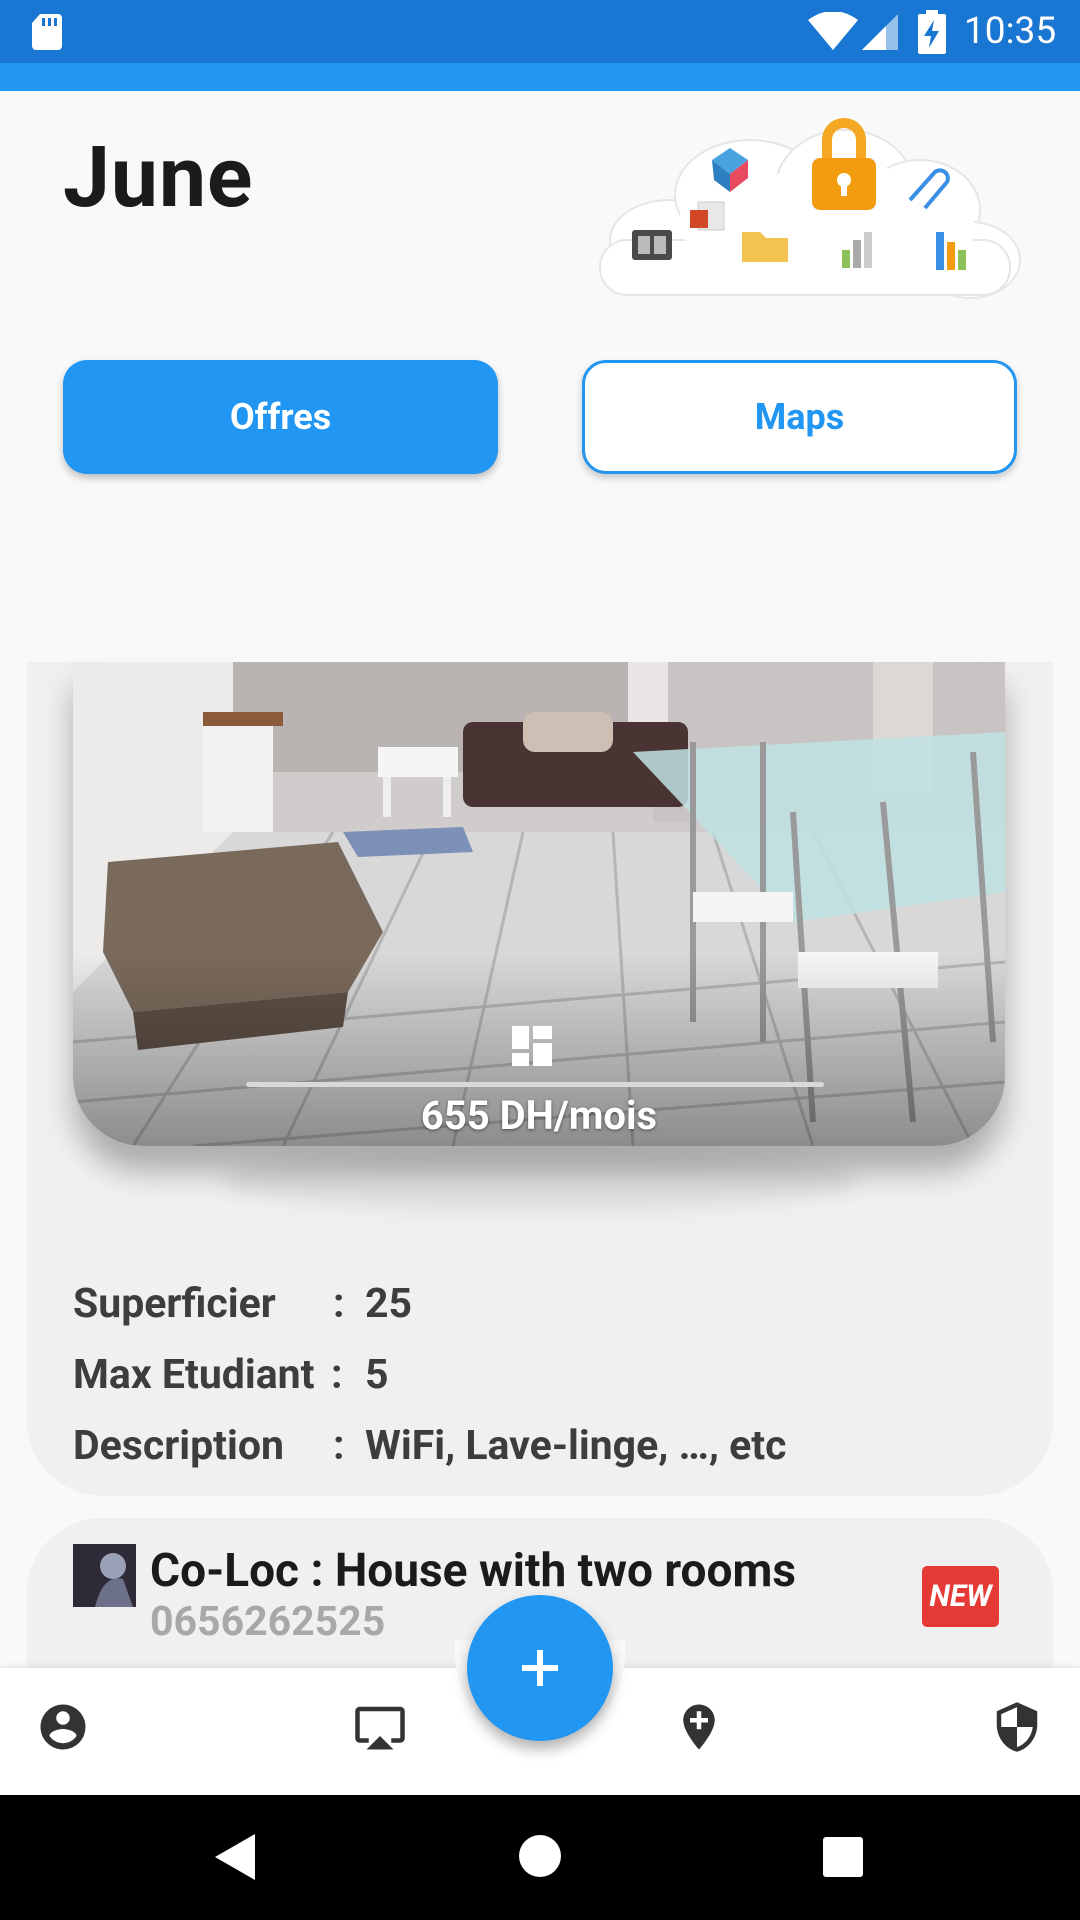 The height and width of the screenshot is (1920, 1080). I want to click on listing-phone: 0656262525, so click(268, 1622).